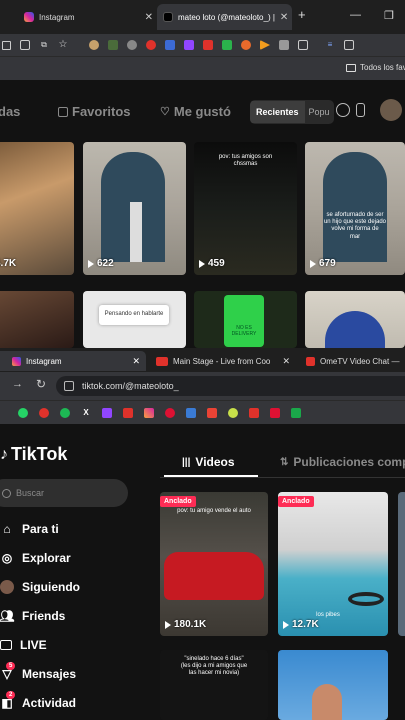 Image resolution: width=405 pixels, height=720 pixels. I want to click on extension-globe-icon, so click(132, 45).